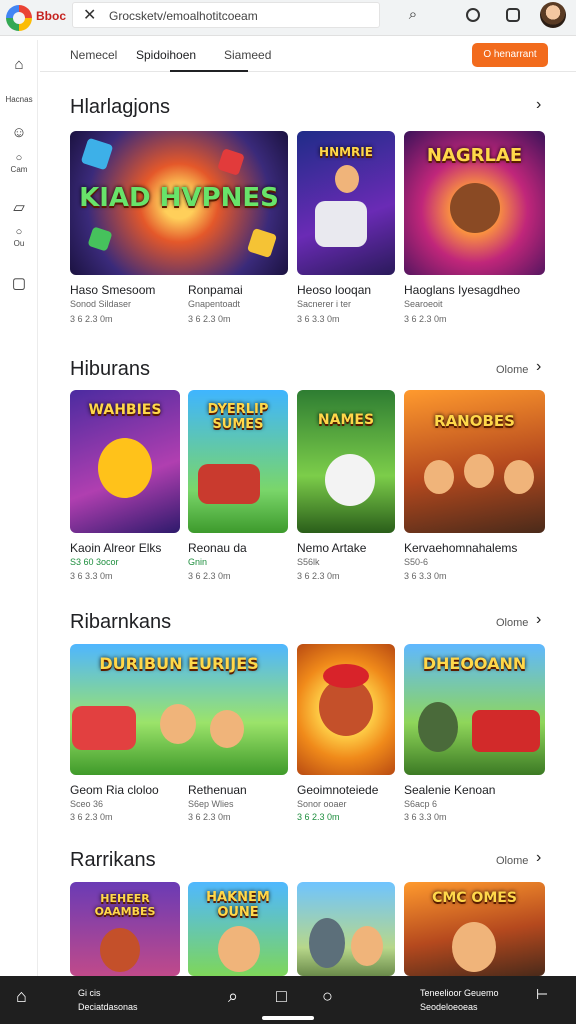  What do you see at coordinates (209, 71) in the screenshot?
I see `active-tab-indicator` at bounding box center [209, 71].